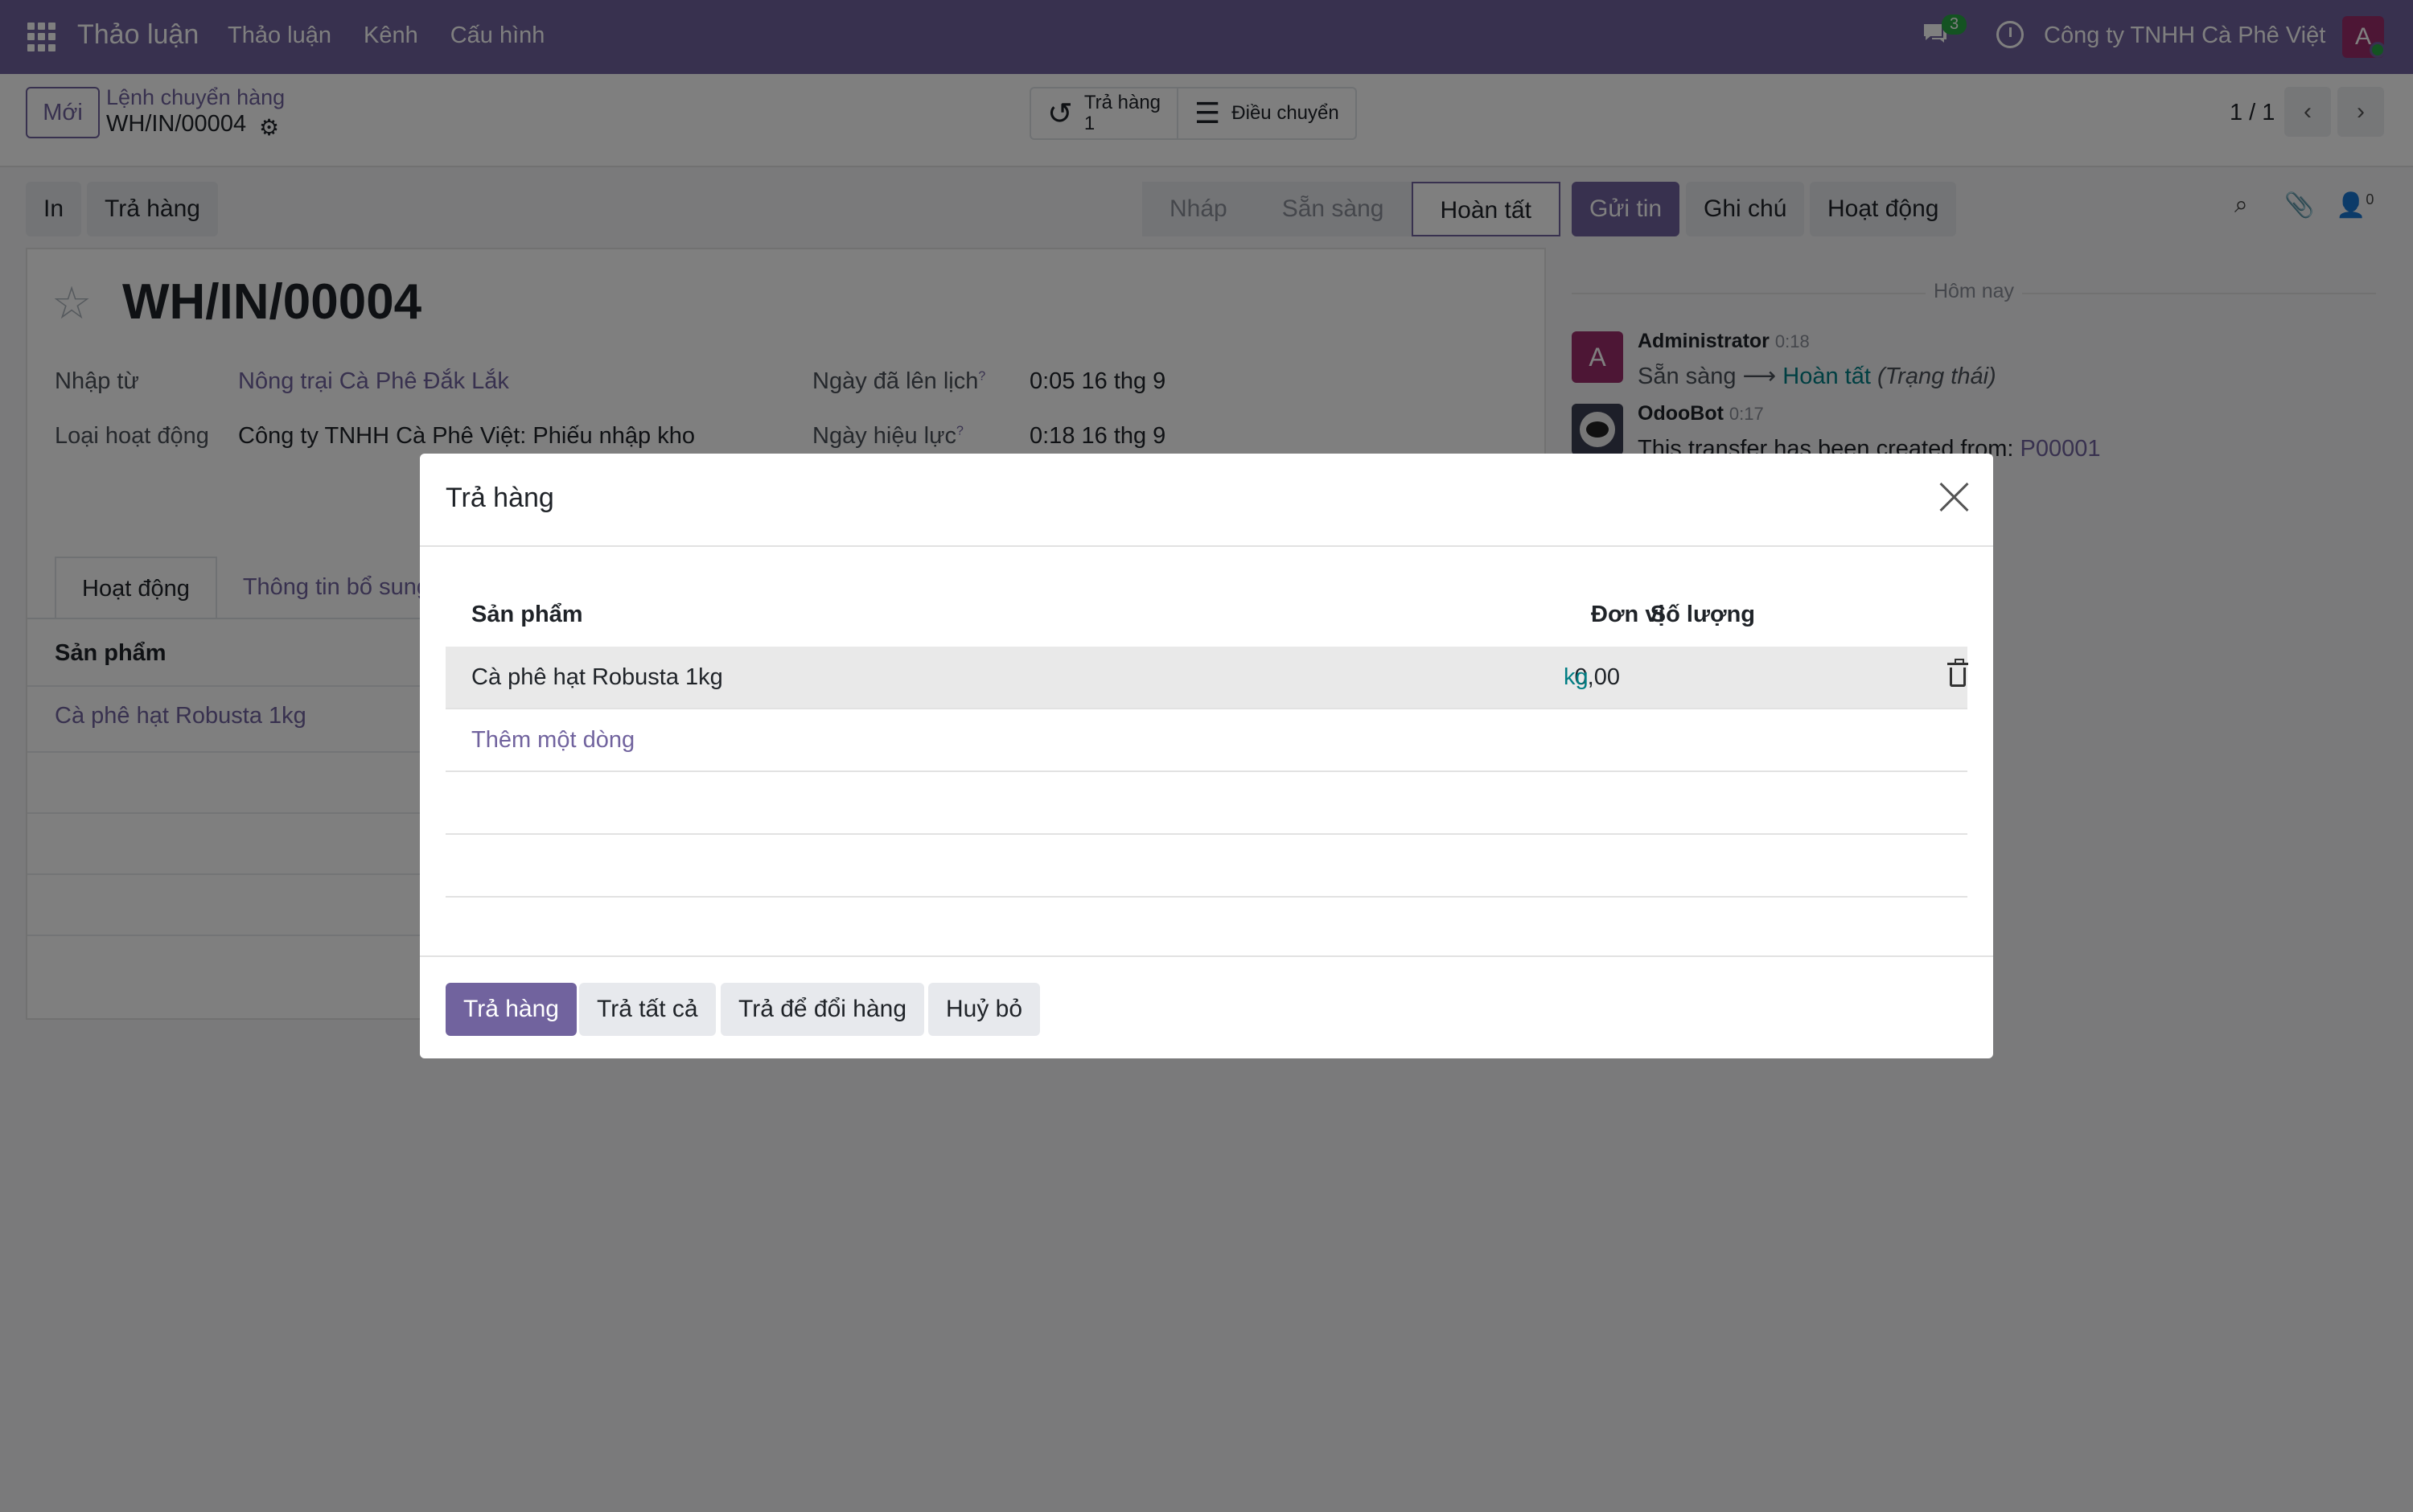 The height and width of the screenshot is (1512, 2413). What do you see at coordinates (1557, 678) in the screenshot?
I see `line-quantity: 0,00` at bounding box center [1557, 678].